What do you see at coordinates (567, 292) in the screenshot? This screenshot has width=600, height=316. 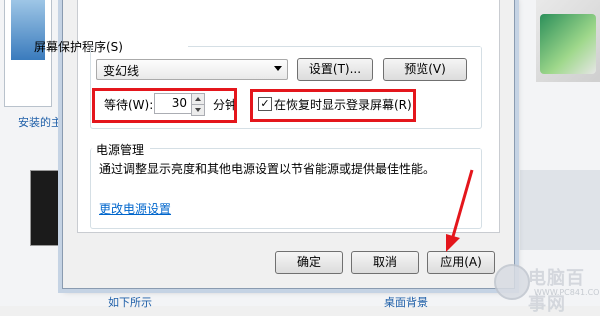 I see `watermark-url: WWW.PC841.COM` at bounding box center [567, 292].